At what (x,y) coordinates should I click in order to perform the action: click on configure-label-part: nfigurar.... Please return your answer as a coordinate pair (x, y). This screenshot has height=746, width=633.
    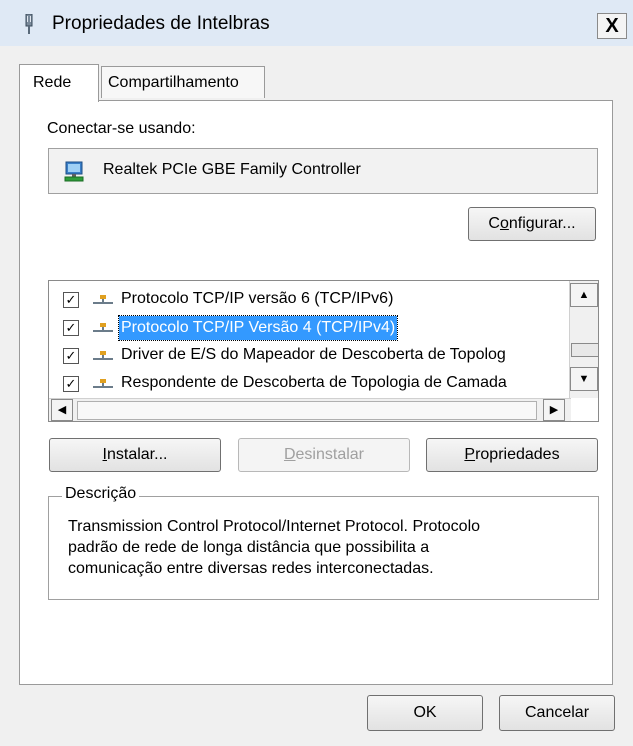
    Looking at the image, I should click on (542, 223).